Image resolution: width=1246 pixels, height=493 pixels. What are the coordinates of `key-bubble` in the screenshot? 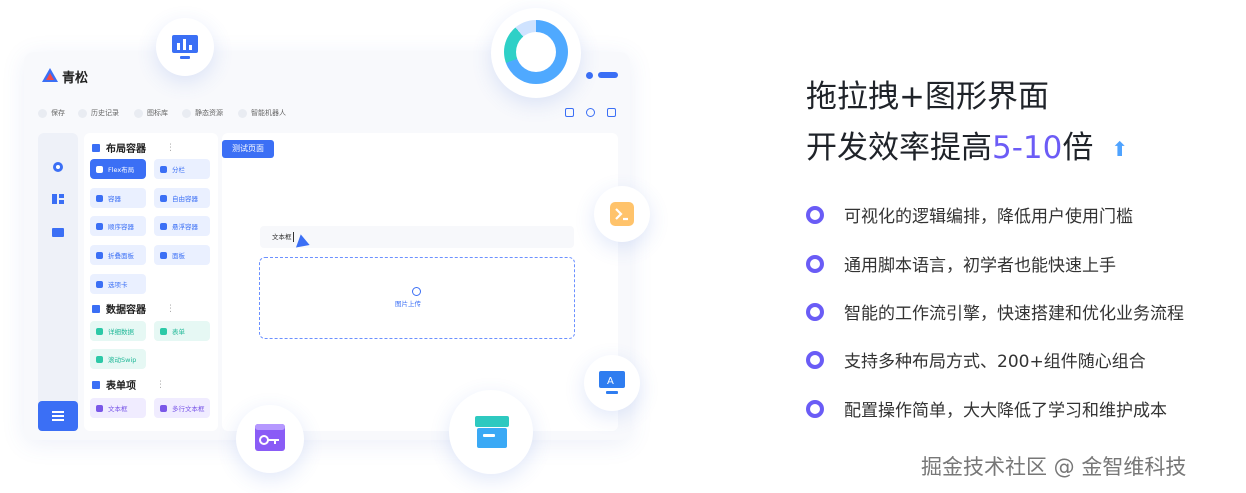 It's located at (270, 439).